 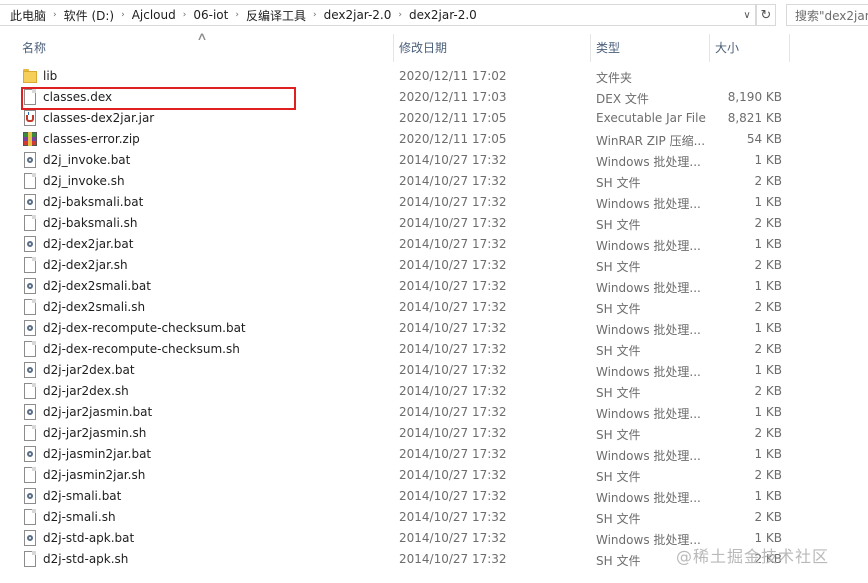 What do you see at coordinates (453, 97) in the screenshot?
I see `file-date: 2020/12/11 17:03` at bounding box center [453, 97].